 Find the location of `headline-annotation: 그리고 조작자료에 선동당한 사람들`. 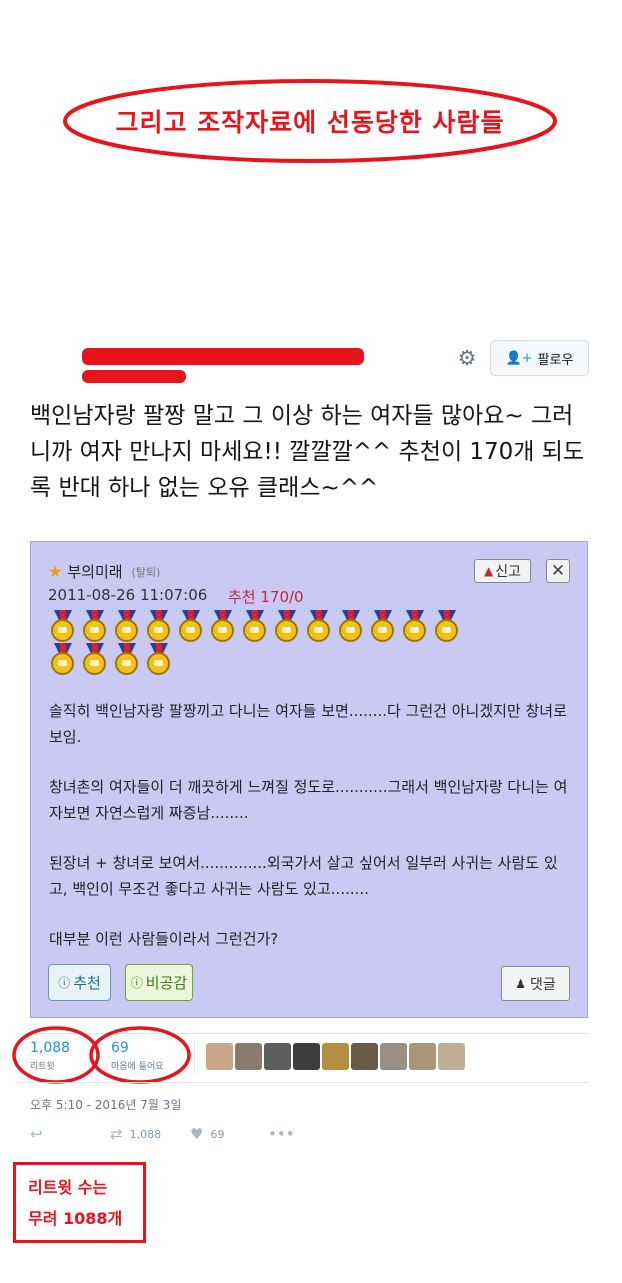

headline-annotation: 그리고 조작자료에 선동당한 사람들 is located at coordinates (310, 121).